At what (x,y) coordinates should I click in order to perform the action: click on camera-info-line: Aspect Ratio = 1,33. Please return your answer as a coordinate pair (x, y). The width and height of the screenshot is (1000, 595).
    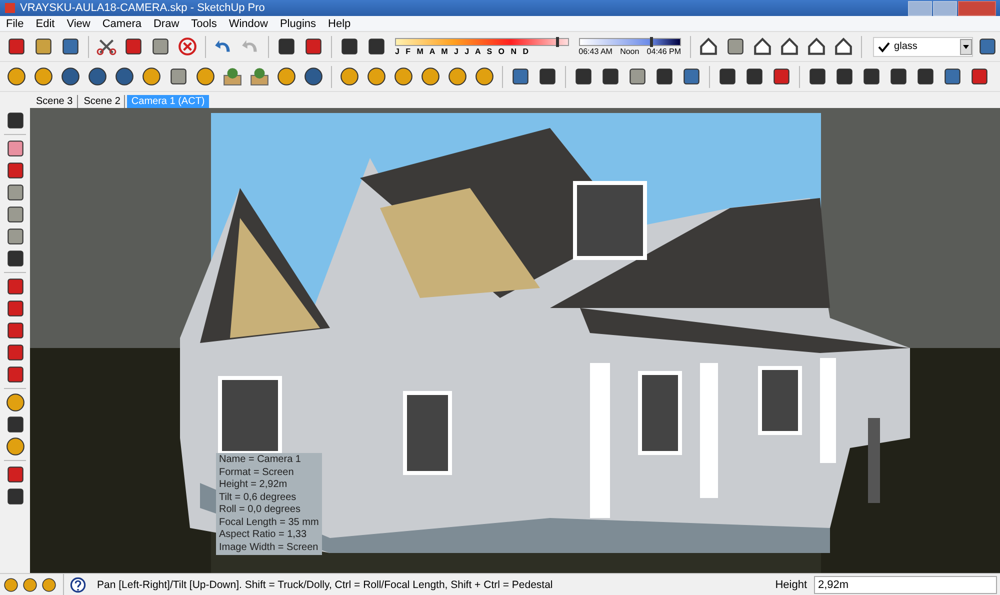
    Looking at the image, I should click on (263, 535).